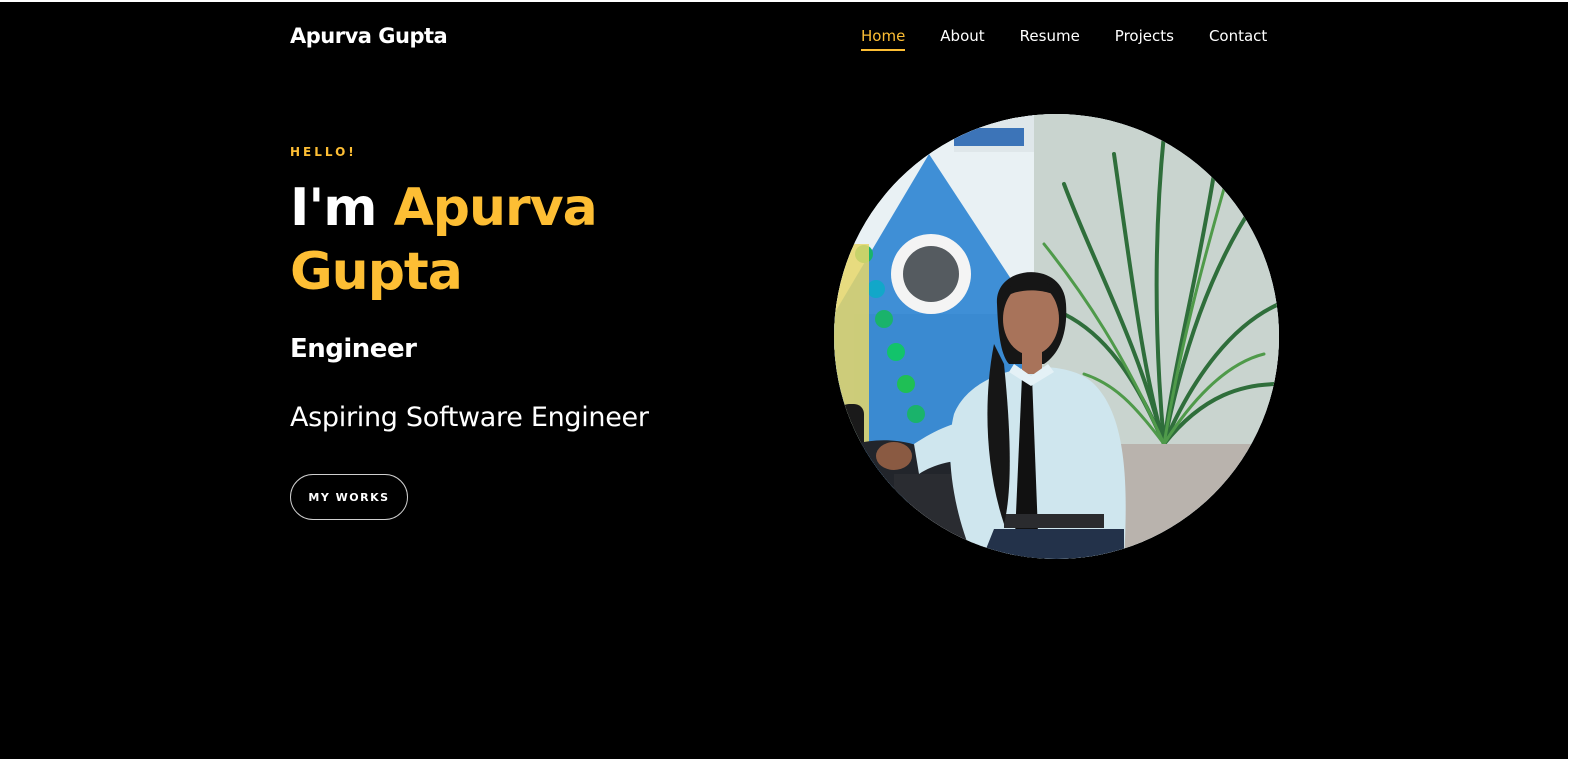  I want to click on my-works-button: MY WORKS, so click(349, 497).